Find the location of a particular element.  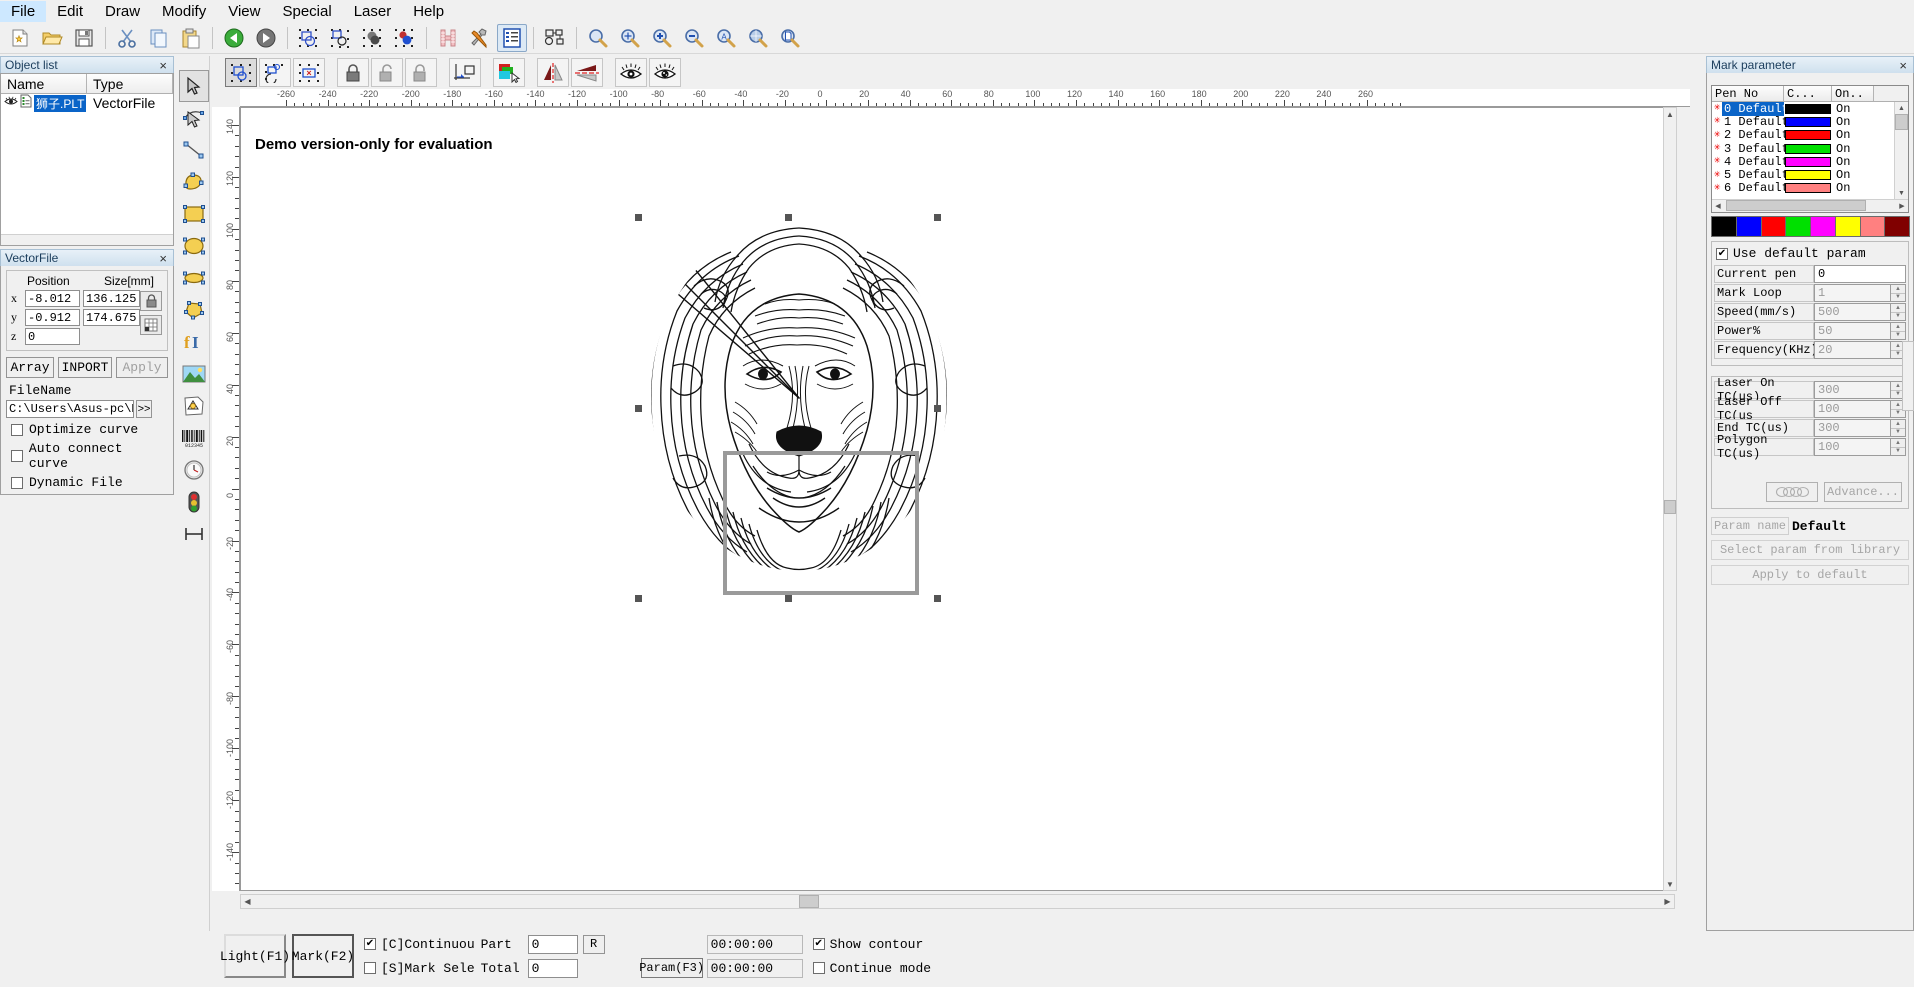

dynamic-file-checkbox is located at coordinates (17, 482).